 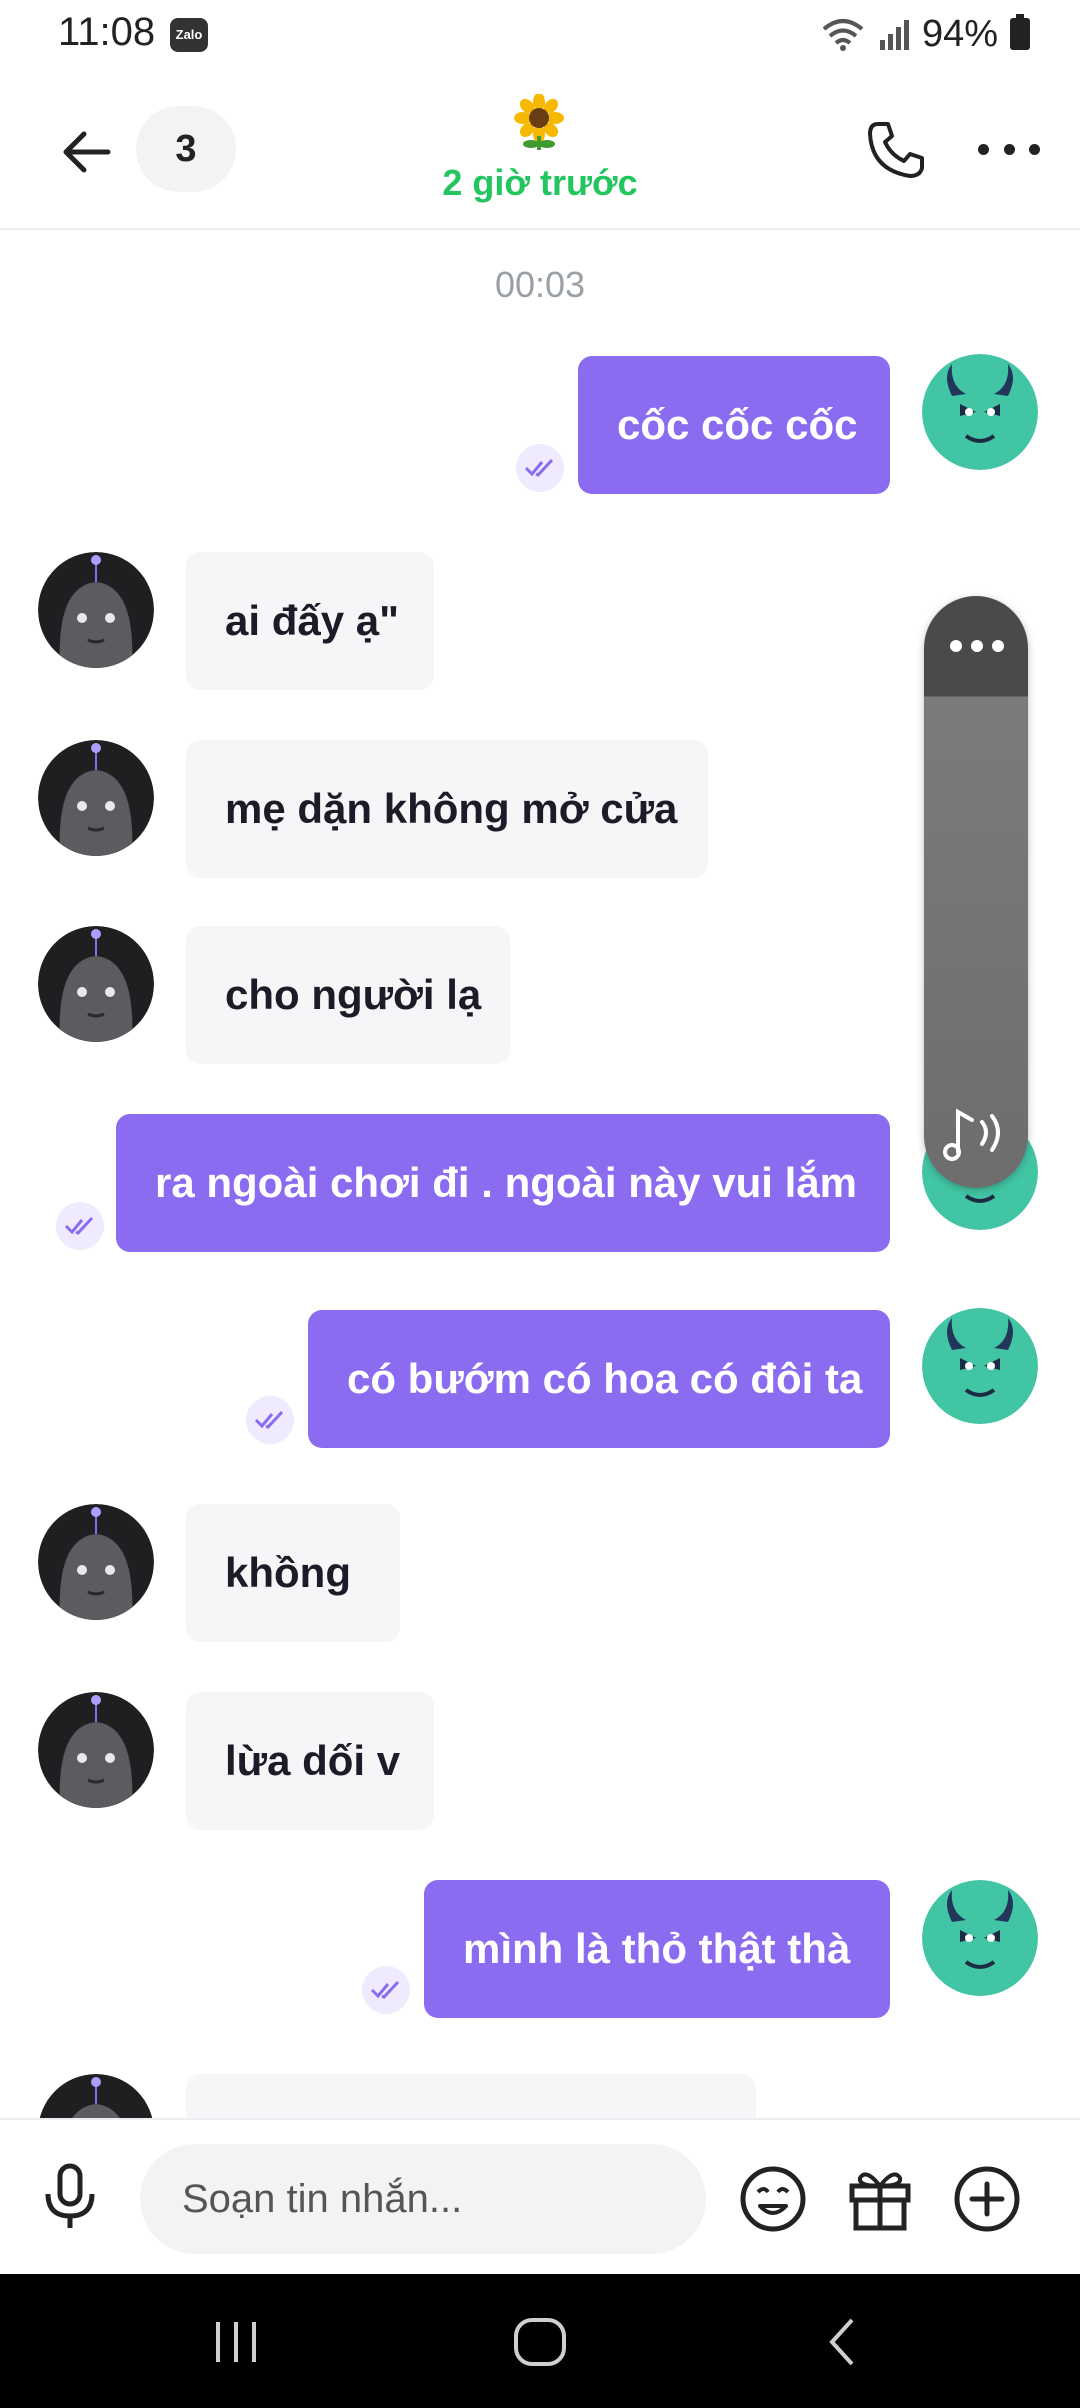 I want to click on sunflower-icon, so click(x=539, y=122).